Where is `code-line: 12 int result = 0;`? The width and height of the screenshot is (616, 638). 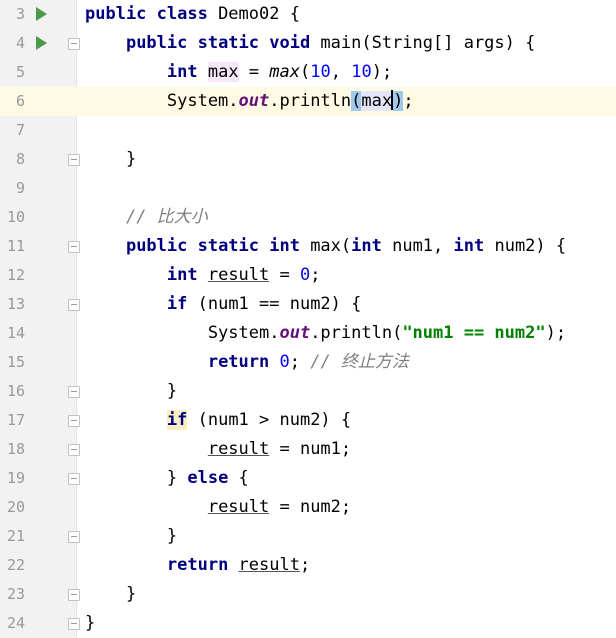
code-line: 12 int result = 0; is located at coordinates (308, 275).